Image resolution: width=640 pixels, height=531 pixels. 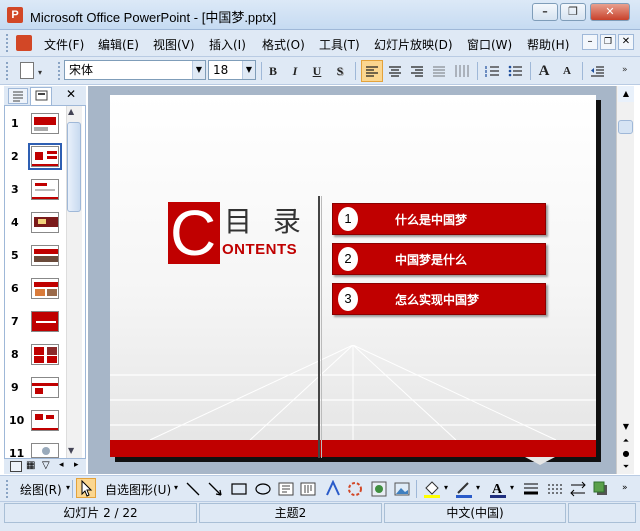 What do you see at coordinates (295, 71) in the screenshot?
I see `italic-button: I` at bounding box center [295, 71].